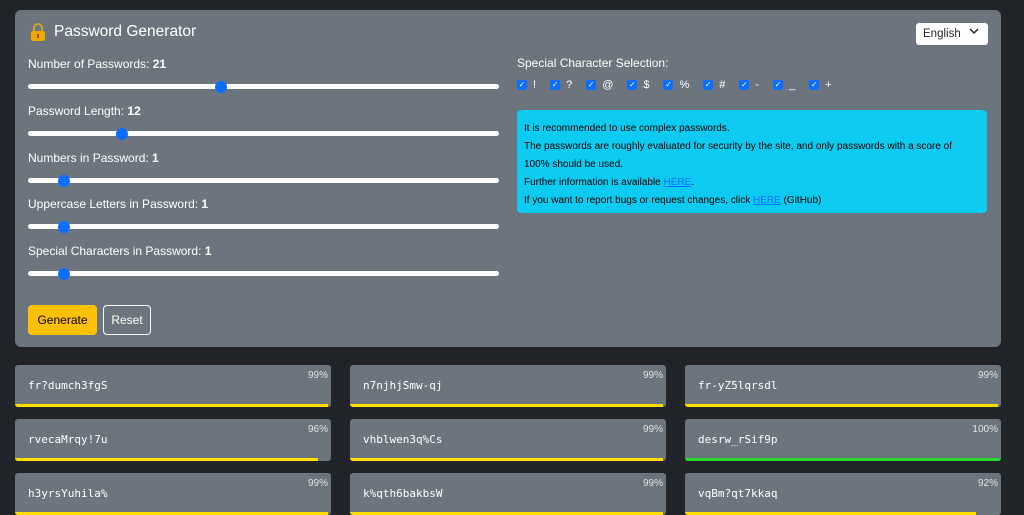 This screenshot has height=515, width=1024. I want to click on password-card: n7njhjSmw-qj 99%, so click(508, 386).